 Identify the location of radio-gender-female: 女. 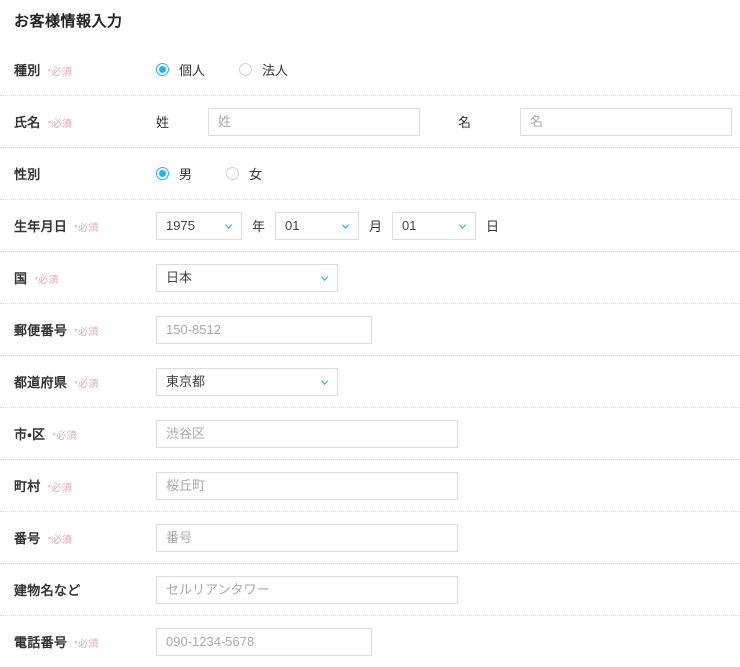
(244, 173).